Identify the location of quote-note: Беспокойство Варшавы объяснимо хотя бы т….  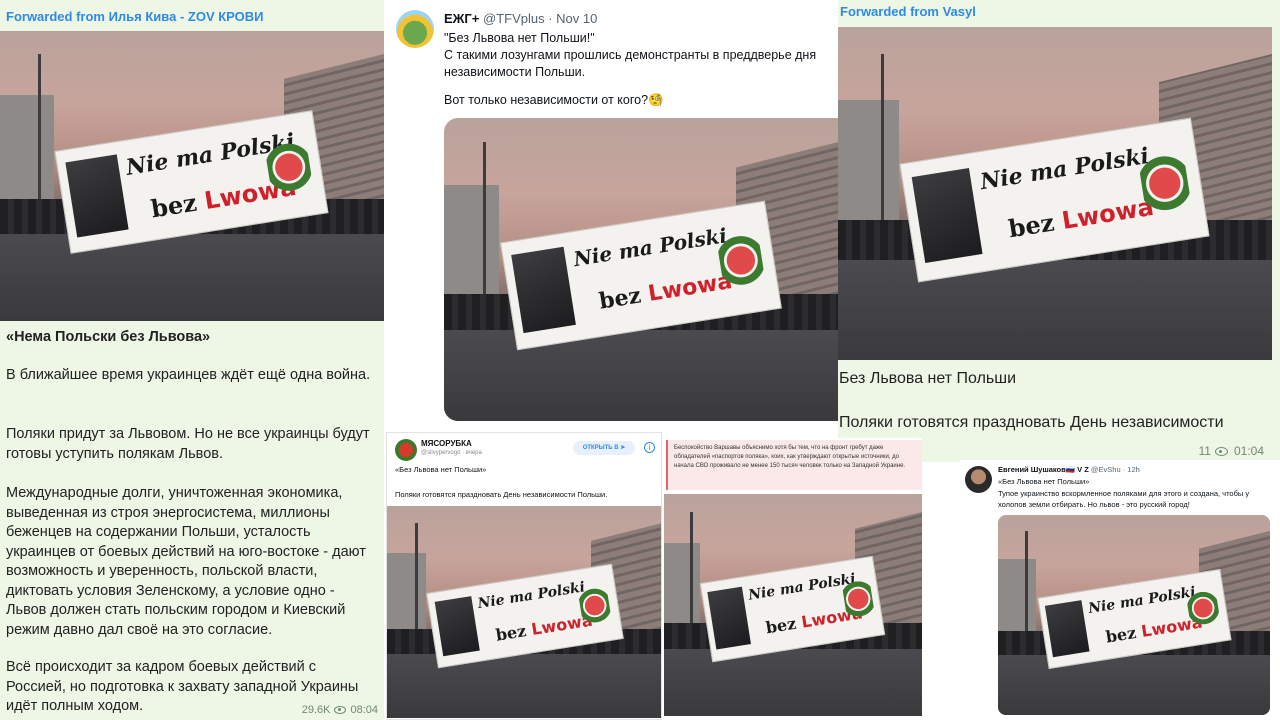
(794, 465).